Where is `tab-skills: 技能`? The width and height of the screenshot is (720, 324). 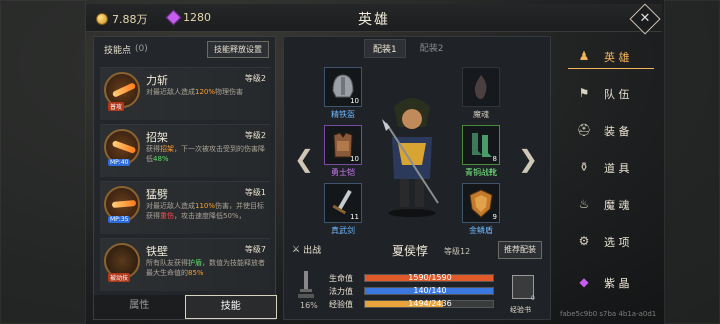 tab-skills: 技能 is located at coordinates (230, 307).